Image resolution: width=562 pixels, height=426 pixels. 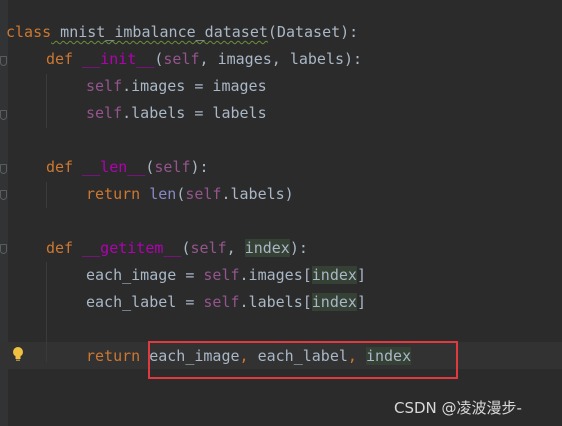 I want to click on code-text: .labels[, so click(x=275, y=302).